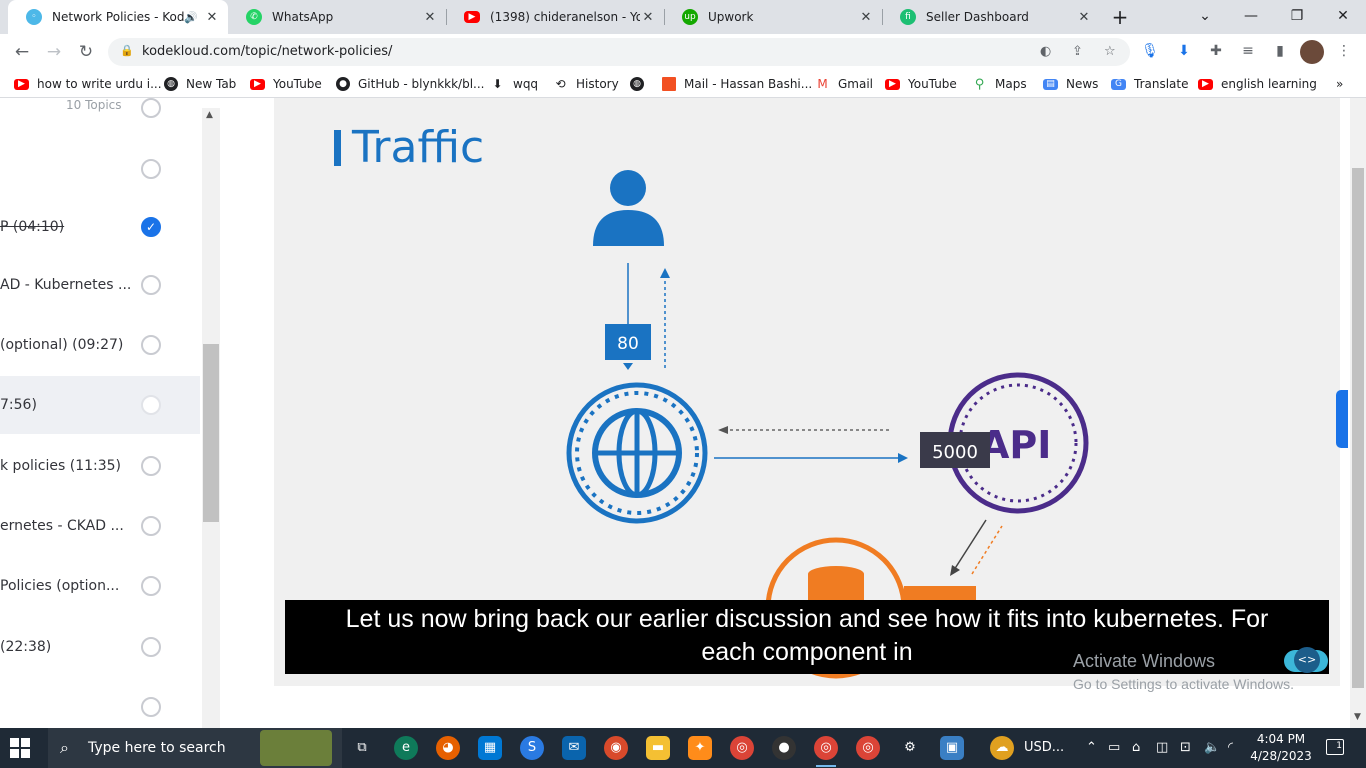 The height and width of the screenshot is (768, 1366). What do you see at coordinates (1339, 84) in the screenshot?
I see `bookmarks-overflow-icon: »` at bounding box center [1339, 84].